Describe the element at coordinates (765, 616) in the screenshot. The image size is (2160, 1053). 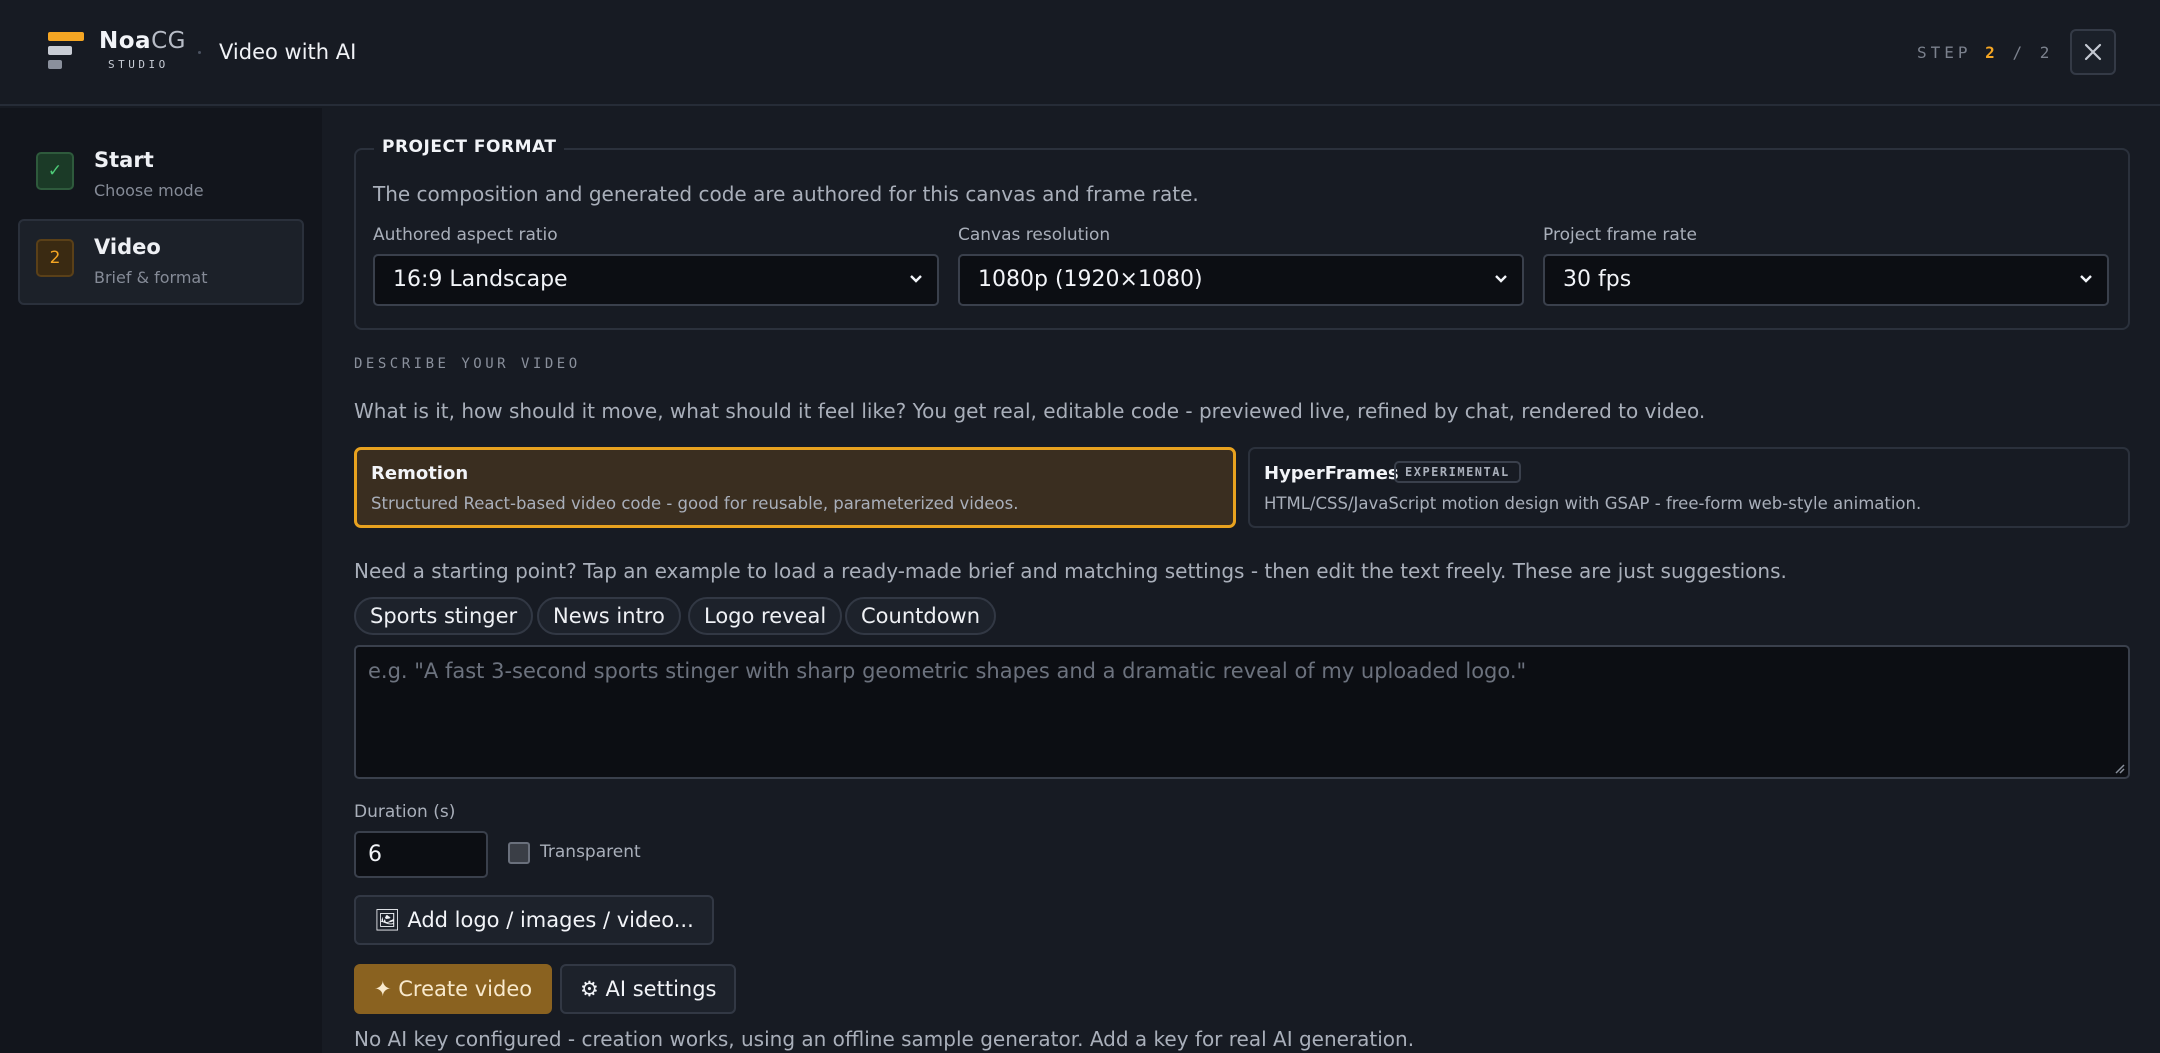
I see `example-chip-logo-reveal: Logo reveal` at that location.